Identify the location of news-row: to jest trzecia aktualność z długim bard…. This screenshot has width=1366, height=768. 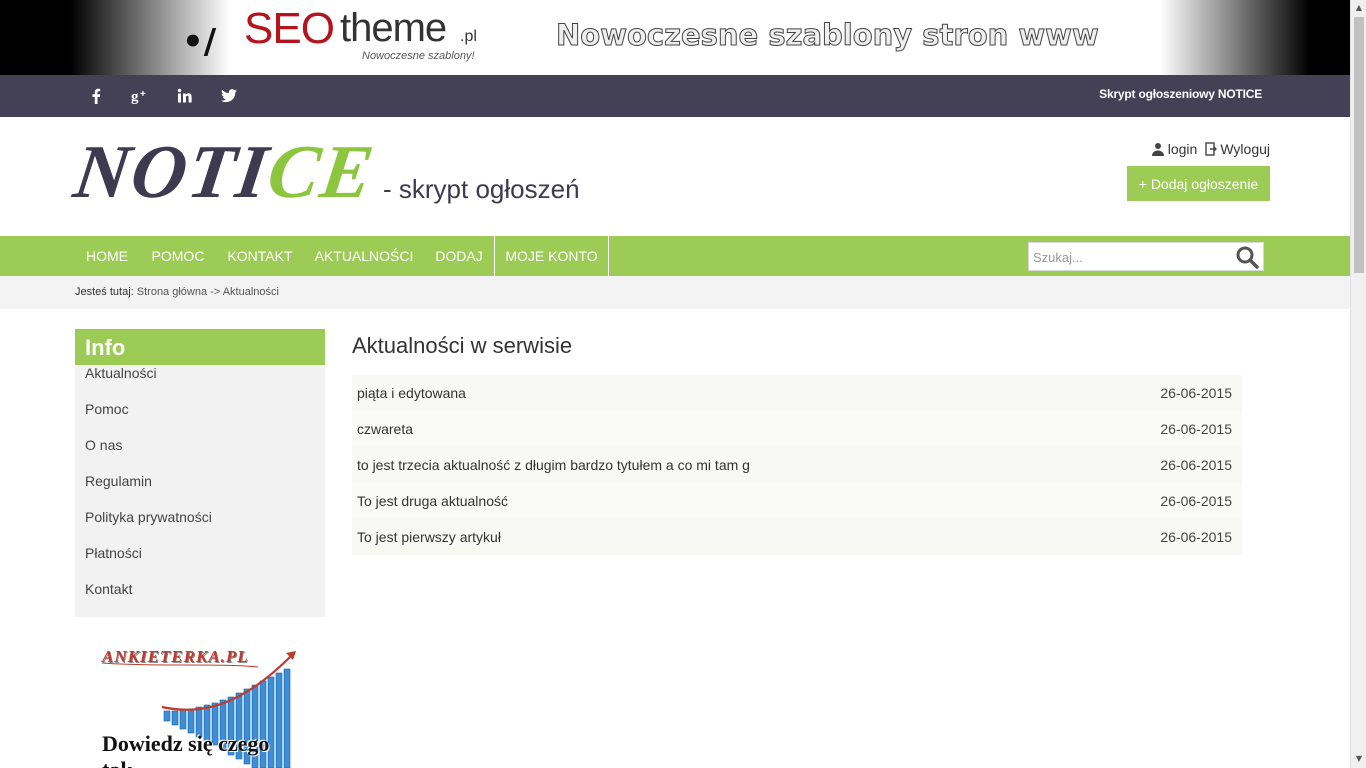
(797, 465).